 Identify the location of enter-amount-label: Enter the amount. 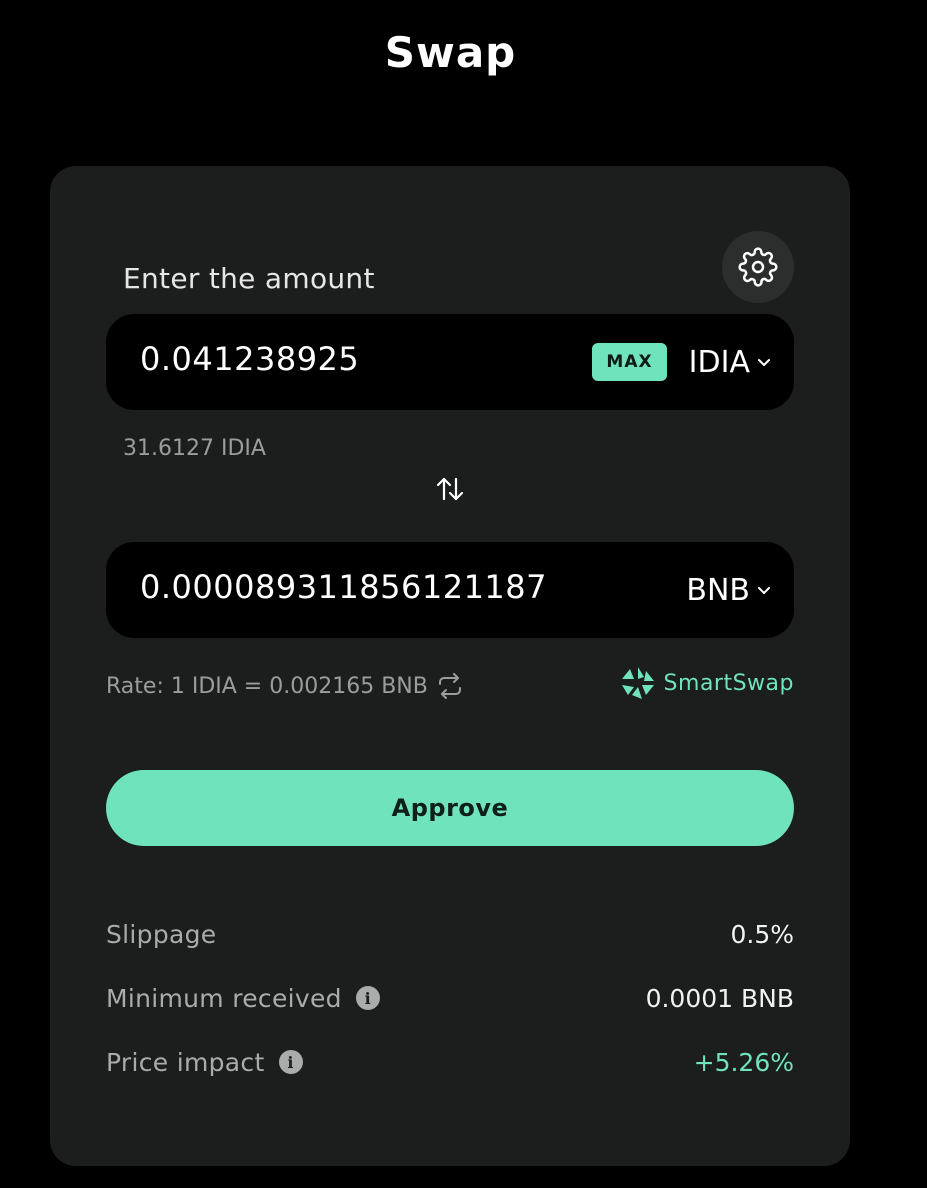
(249, 278).